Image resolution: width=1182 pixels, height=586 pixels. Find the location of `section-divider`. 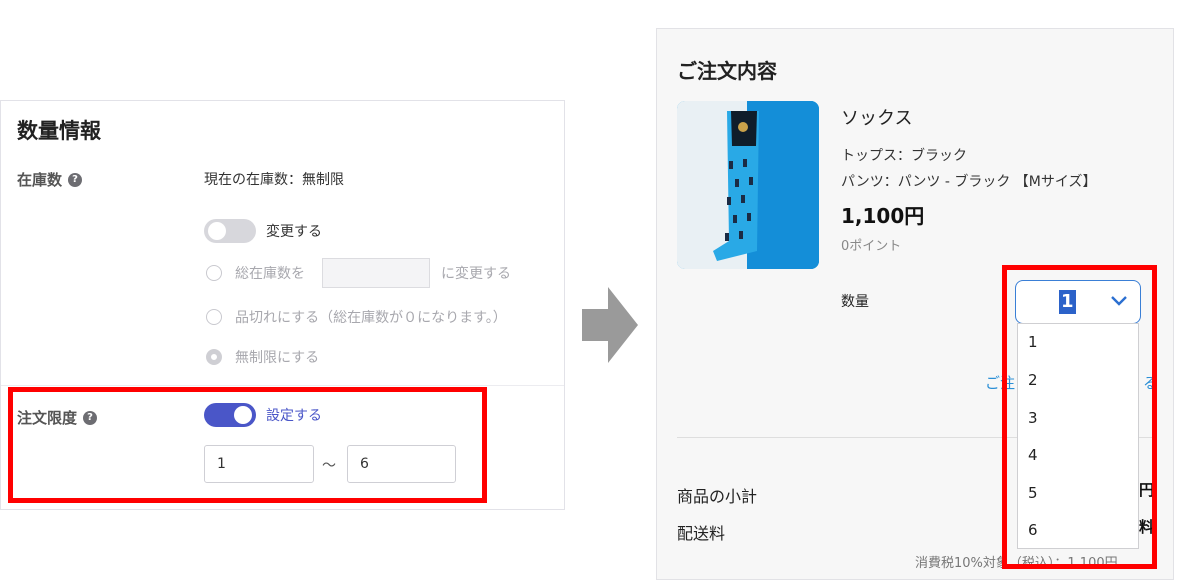

section-divider is located at coordinates (282, 385).